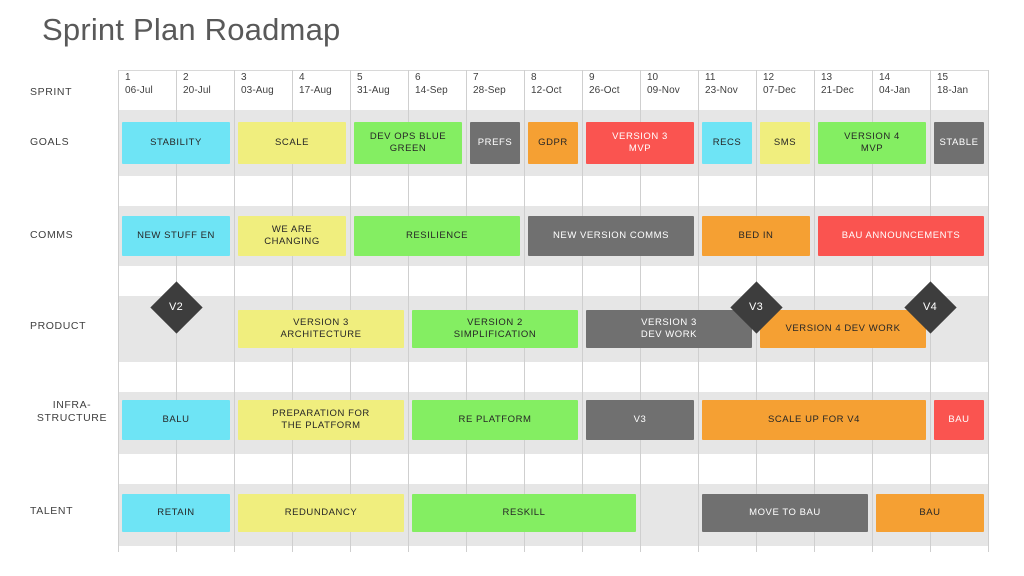  I want to click on task-bar: VERSION 3 DEV WORK, so click(669, 329).